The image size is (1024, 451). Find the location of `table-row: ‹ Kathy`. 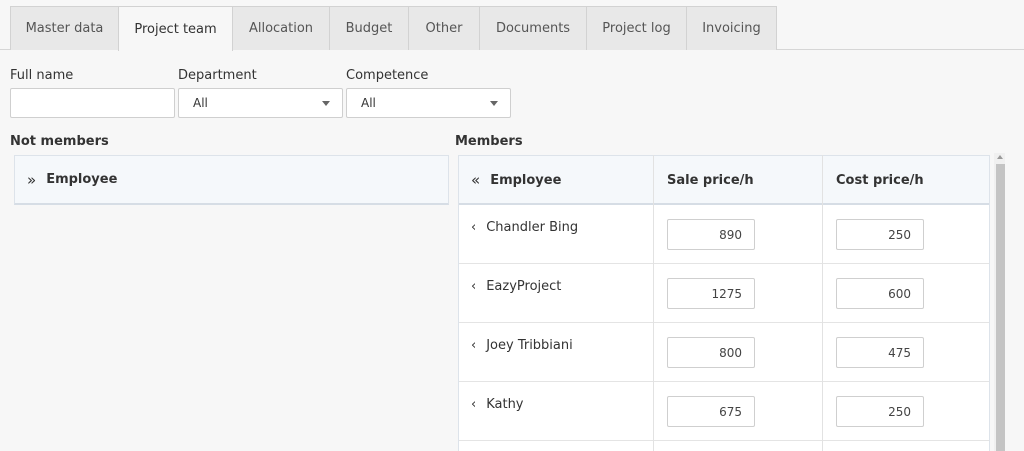

table-row: ‹ Kathy is located at coordinates (724, 411).